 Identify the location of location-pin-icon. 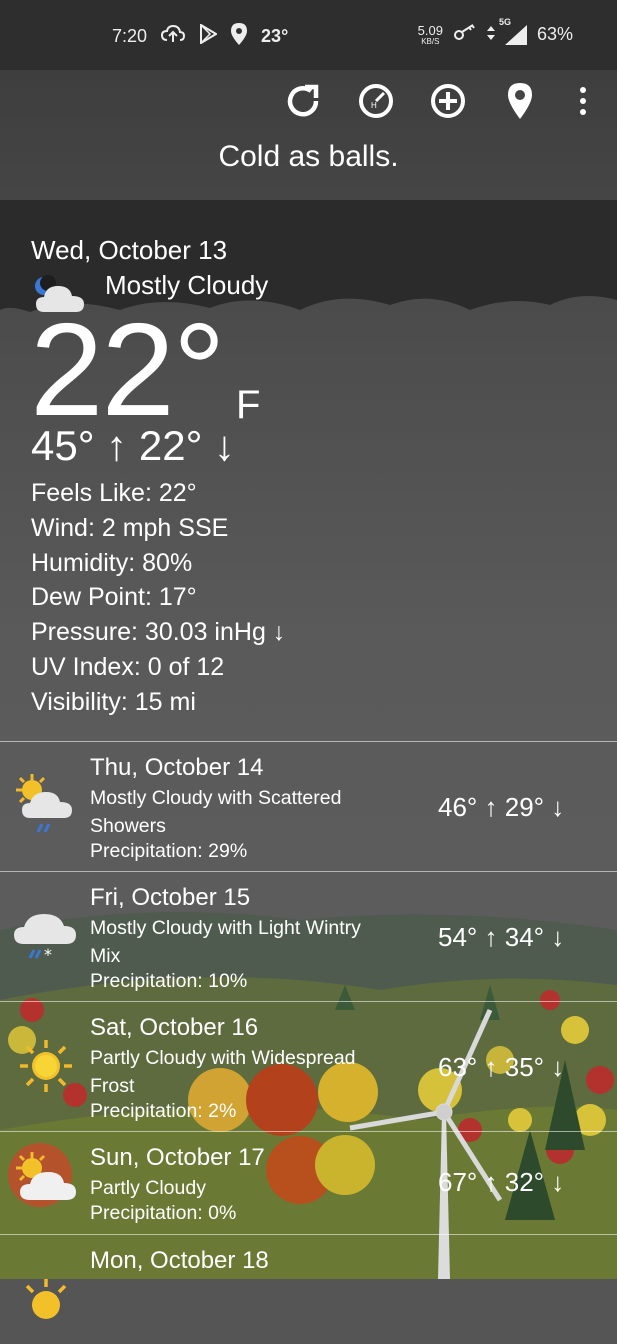
(239, 36).